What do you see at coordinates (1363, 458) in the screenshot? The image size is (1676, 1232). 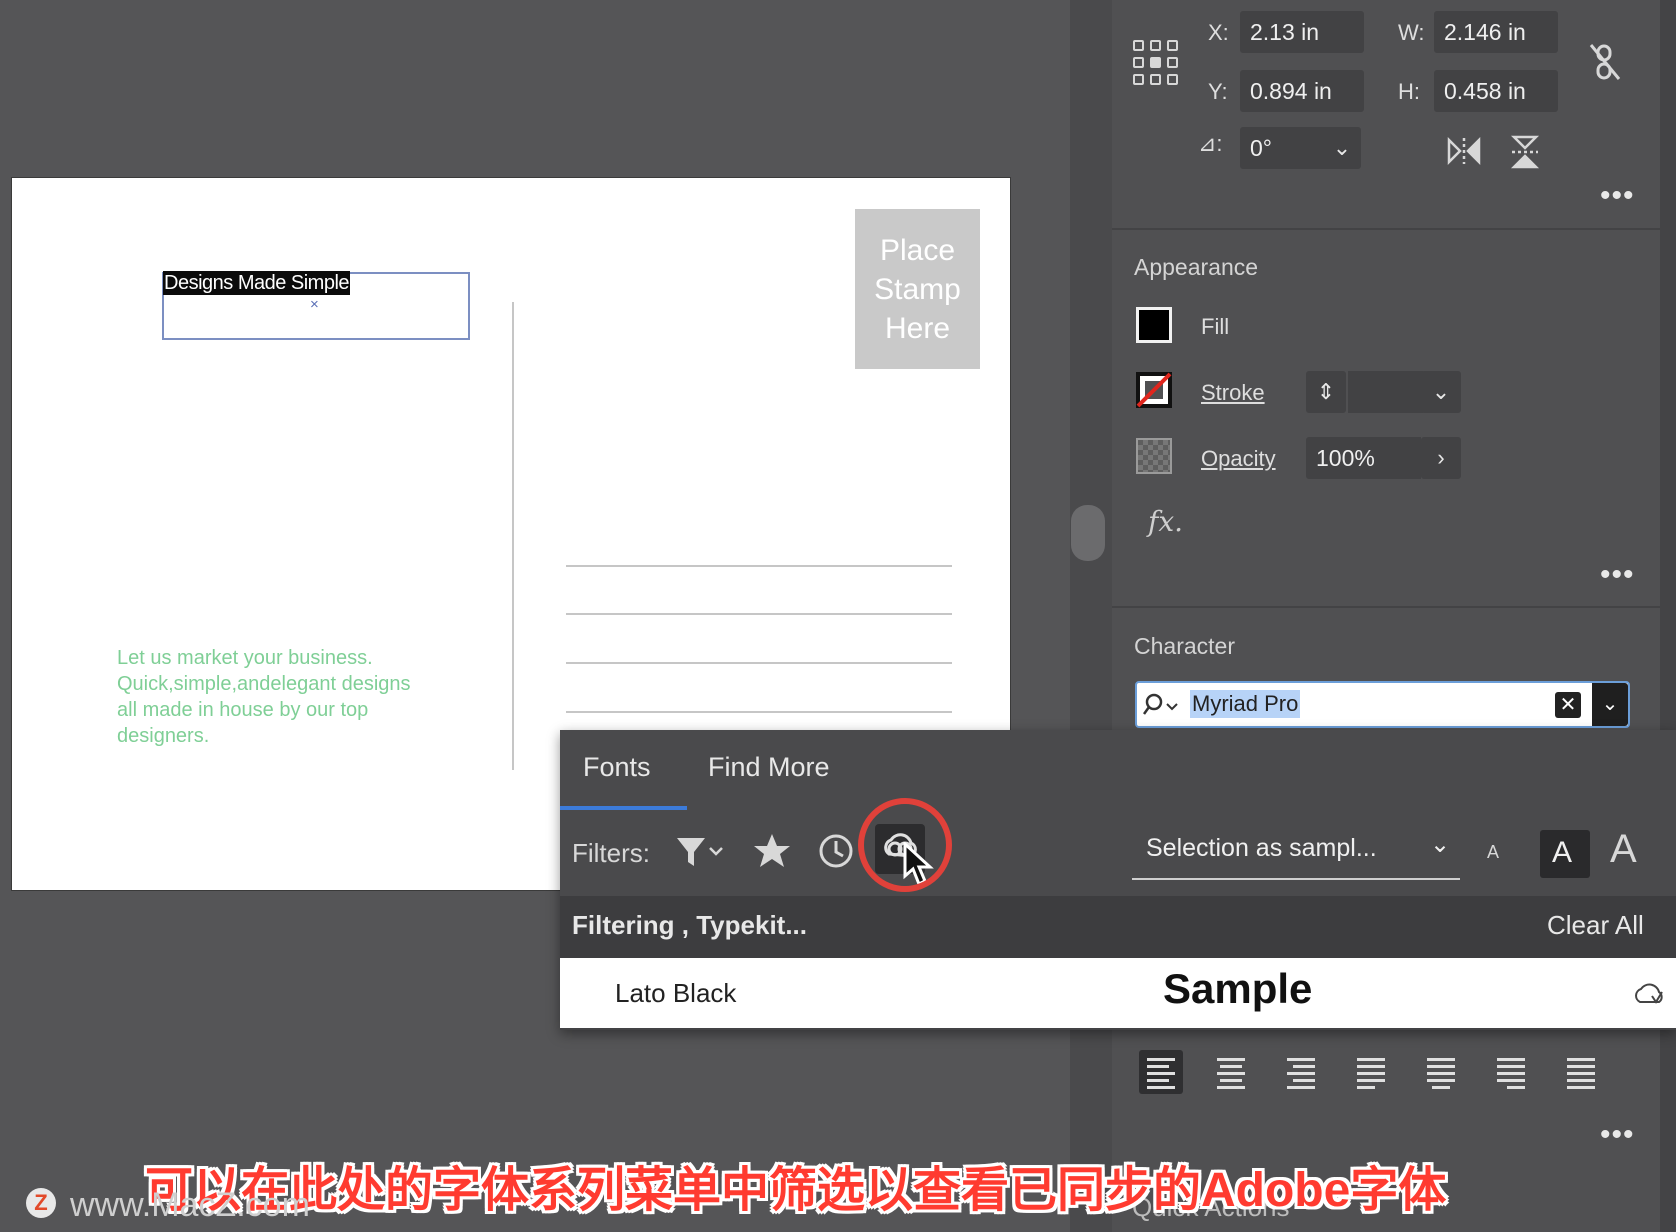 I see `opacity-field: 100%` at bounding box center [1363, 458].